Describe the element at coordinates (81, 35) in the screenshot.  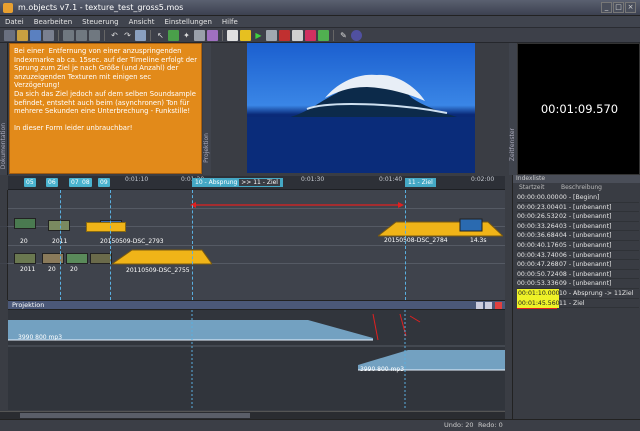
I see `copy-icon` at that location.